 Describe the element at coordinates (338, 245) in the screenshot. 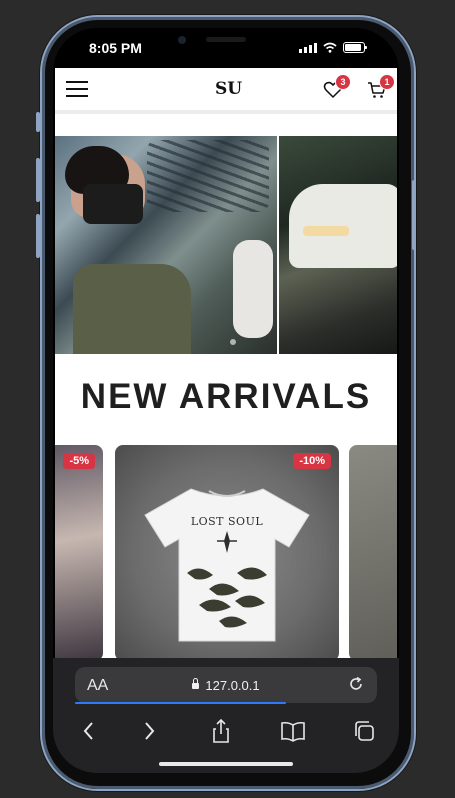

I see `hero-slide-image-next` at that location.